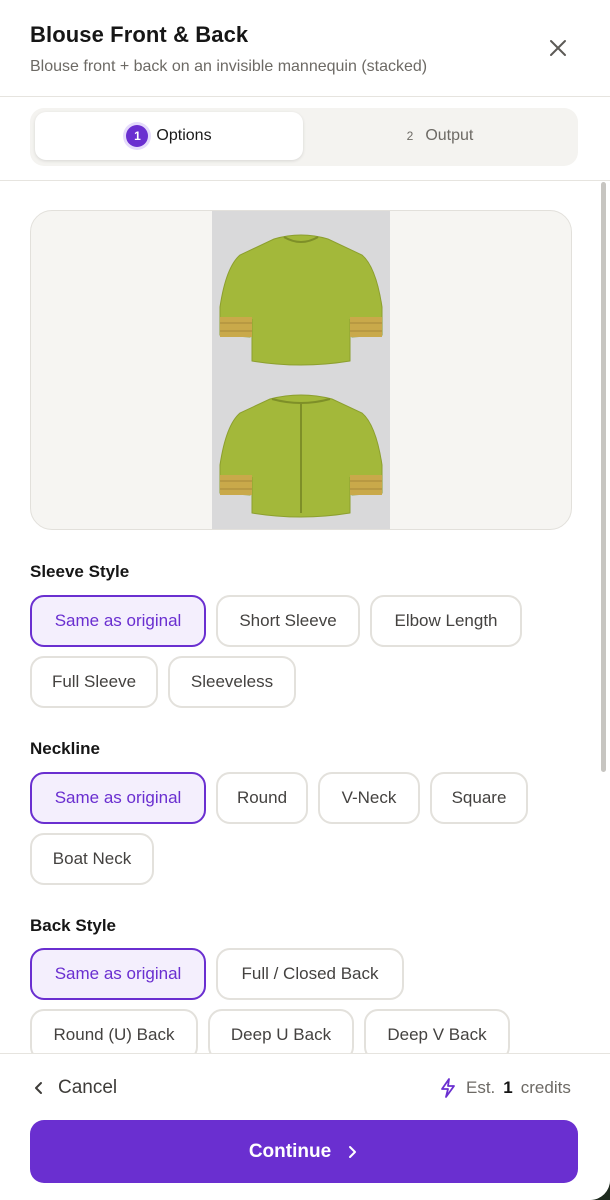  Describe the element at coordinates (508, 1087) in the screenshot. I see `credits-value: 1` at that location.